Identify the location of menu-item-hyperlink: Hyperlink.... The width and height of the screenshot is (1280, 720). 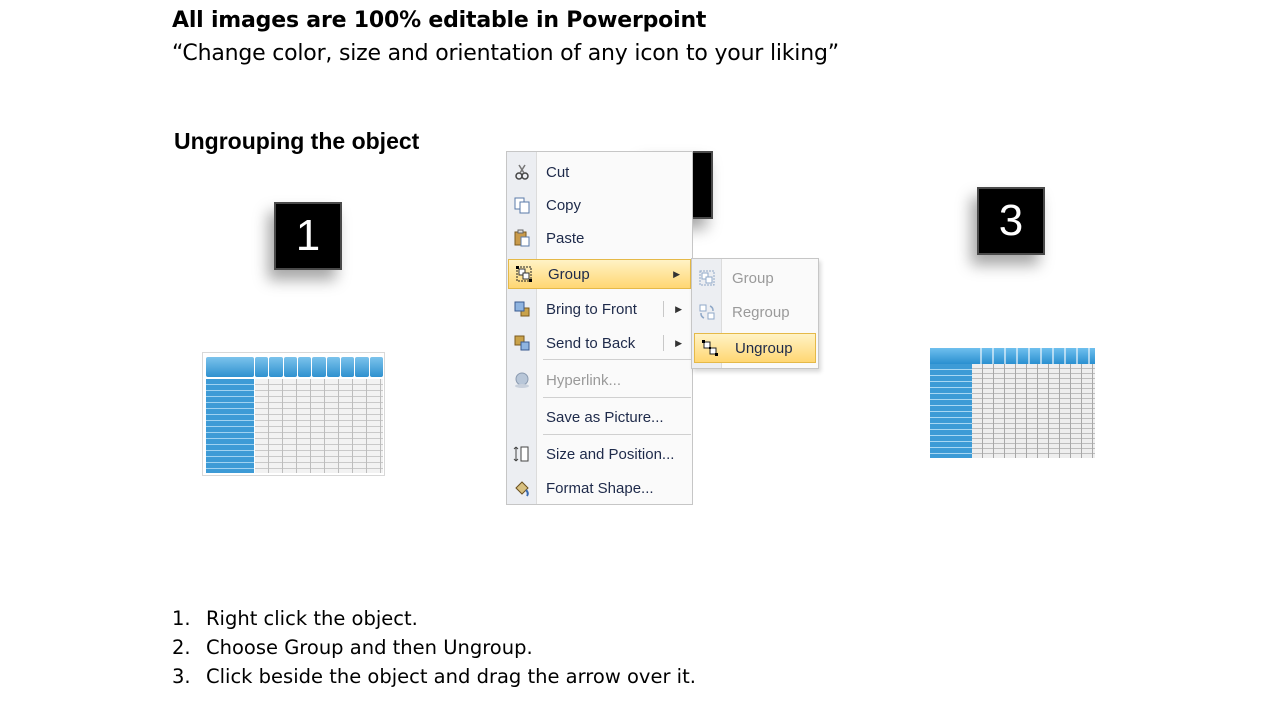
(599, 380).